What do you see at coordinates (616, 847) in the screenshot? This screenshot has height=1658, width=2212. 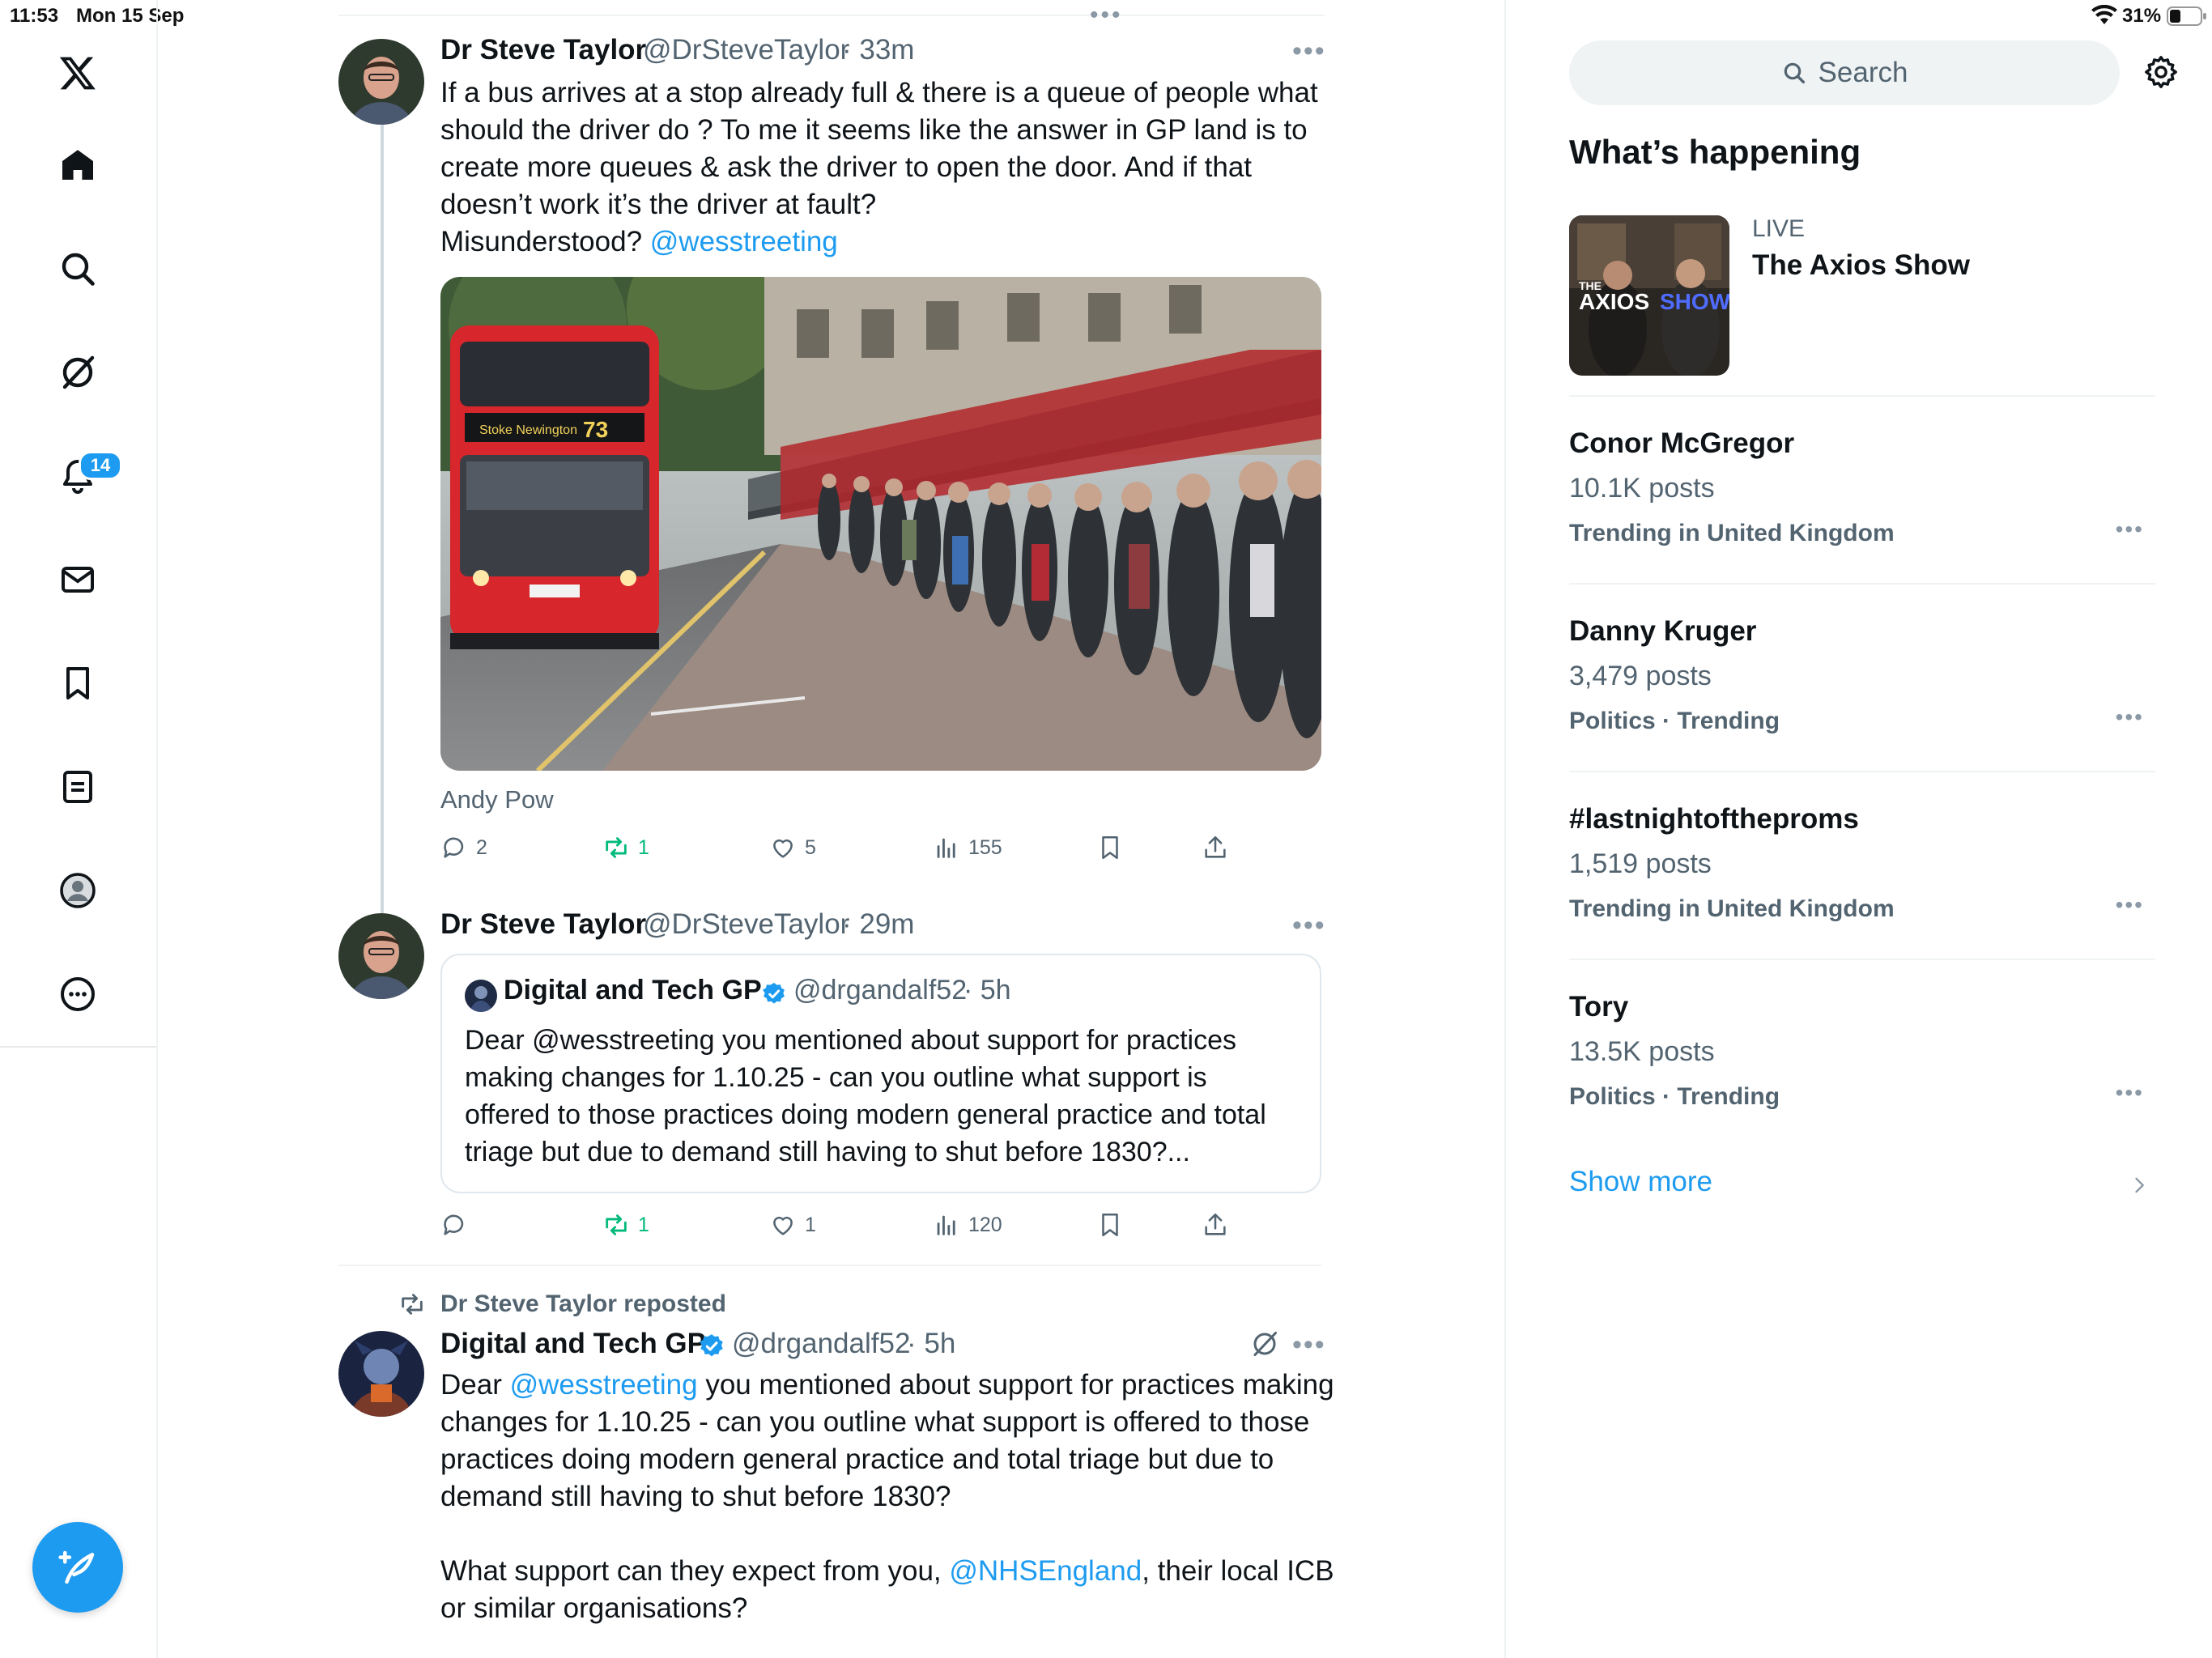 I see `repost-icon` at bounding box center [616, 847].